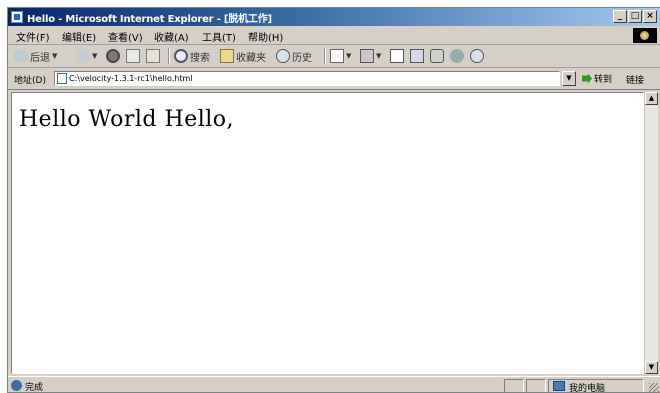 The height and width of the screenshot is (393, 660). Describe the element at coordinates (131, 78) in the screenshot. I see `address-value: C:\velocity-1.3.1-rc1\hello.html` at that location.